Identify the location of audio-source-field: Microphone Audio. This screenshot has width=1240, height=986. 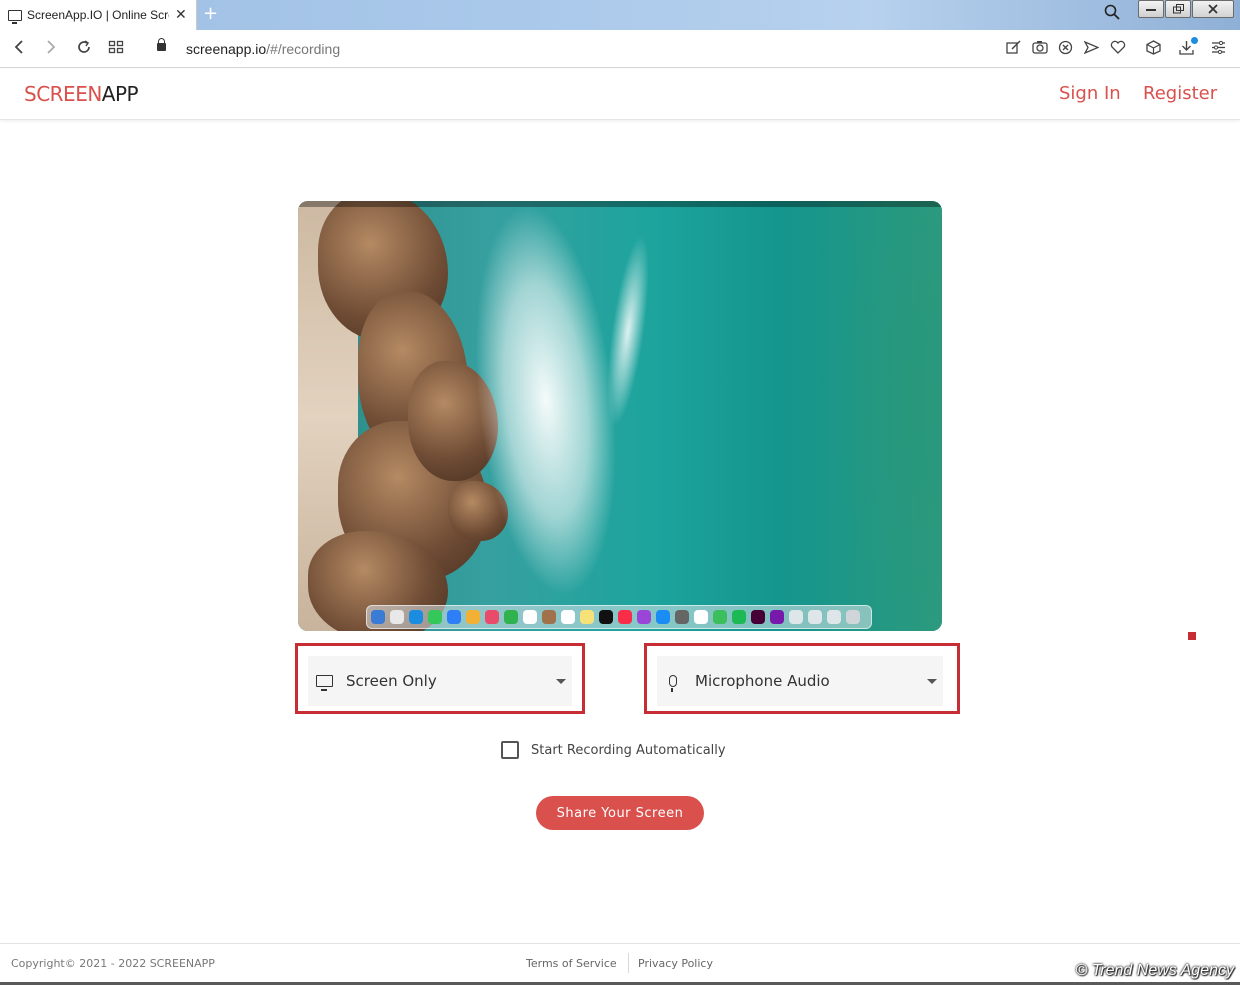
(800, 681).